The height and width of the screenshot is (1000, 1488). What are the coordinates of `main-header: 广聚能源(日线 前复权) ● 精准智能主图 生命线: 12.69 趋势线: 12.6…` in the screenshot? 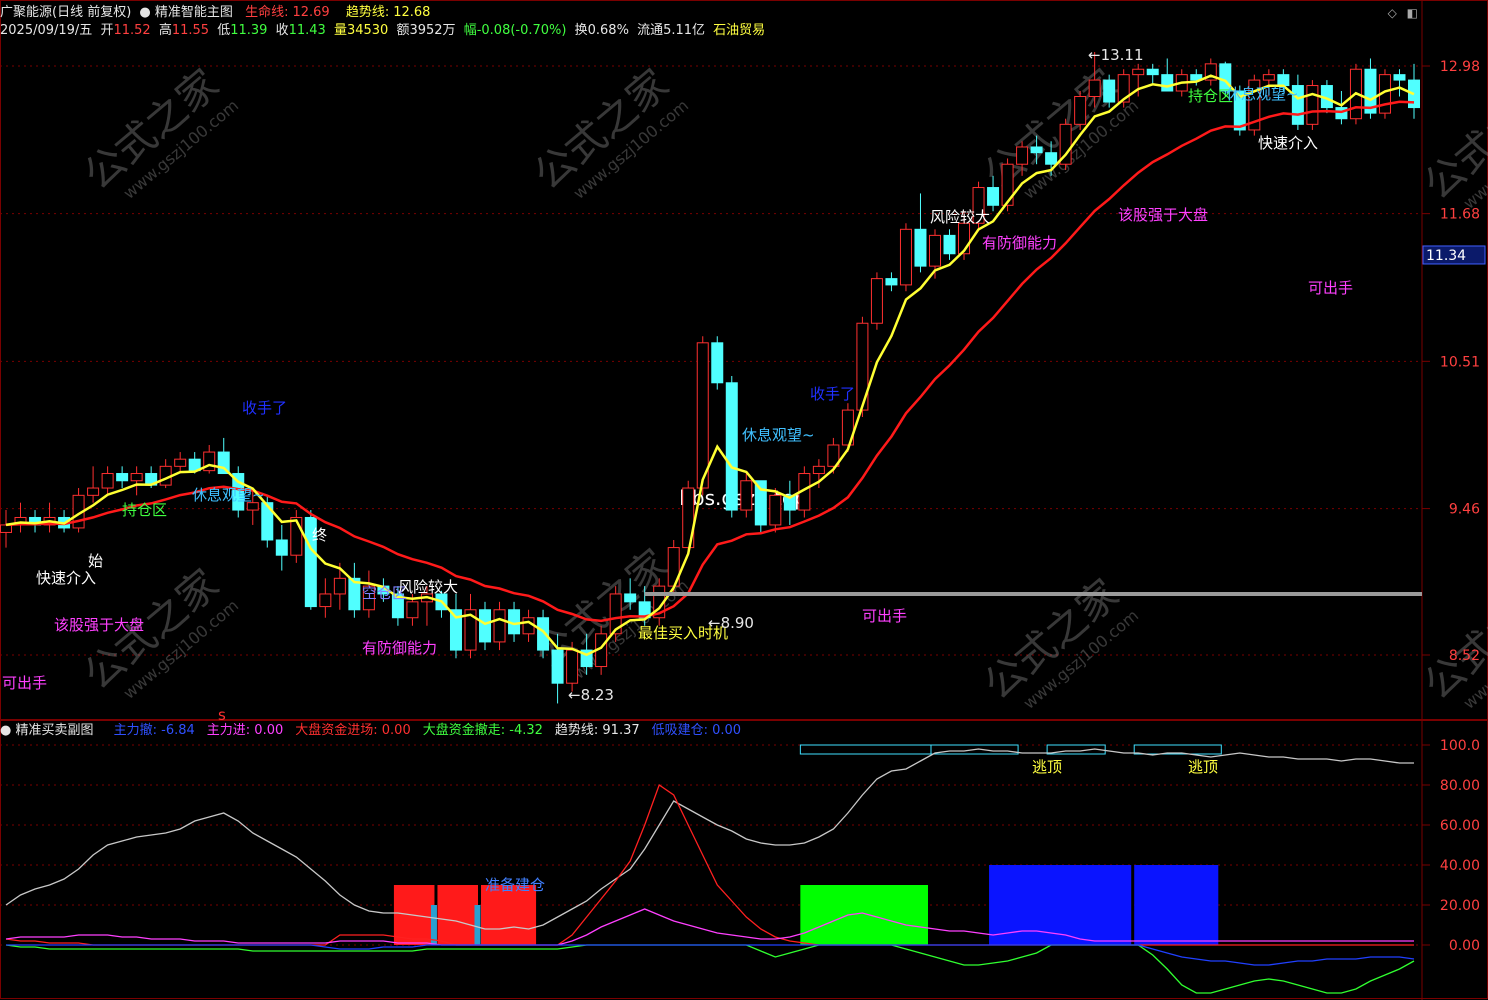 It's located at (217, 13).